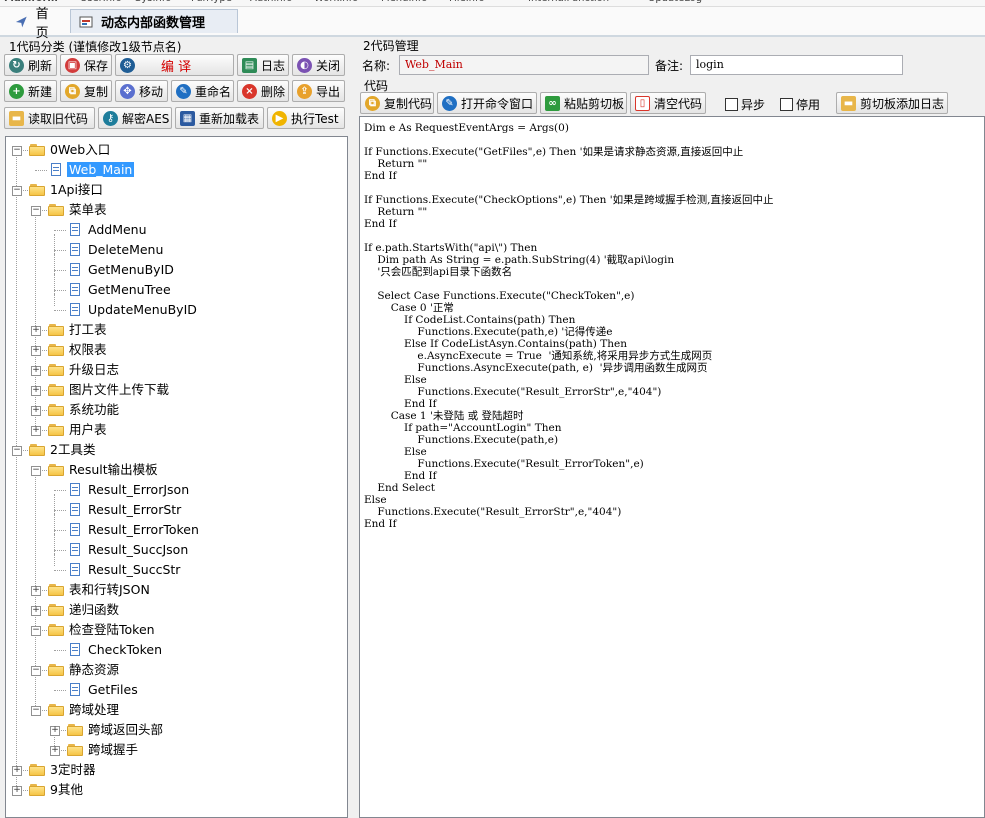 The width and height of the screenshot is (985, 818). What do you see at coordinates (524, 65) in the screenshot?
I see `name-field: Web_Main` at bounding box center [524, 65].